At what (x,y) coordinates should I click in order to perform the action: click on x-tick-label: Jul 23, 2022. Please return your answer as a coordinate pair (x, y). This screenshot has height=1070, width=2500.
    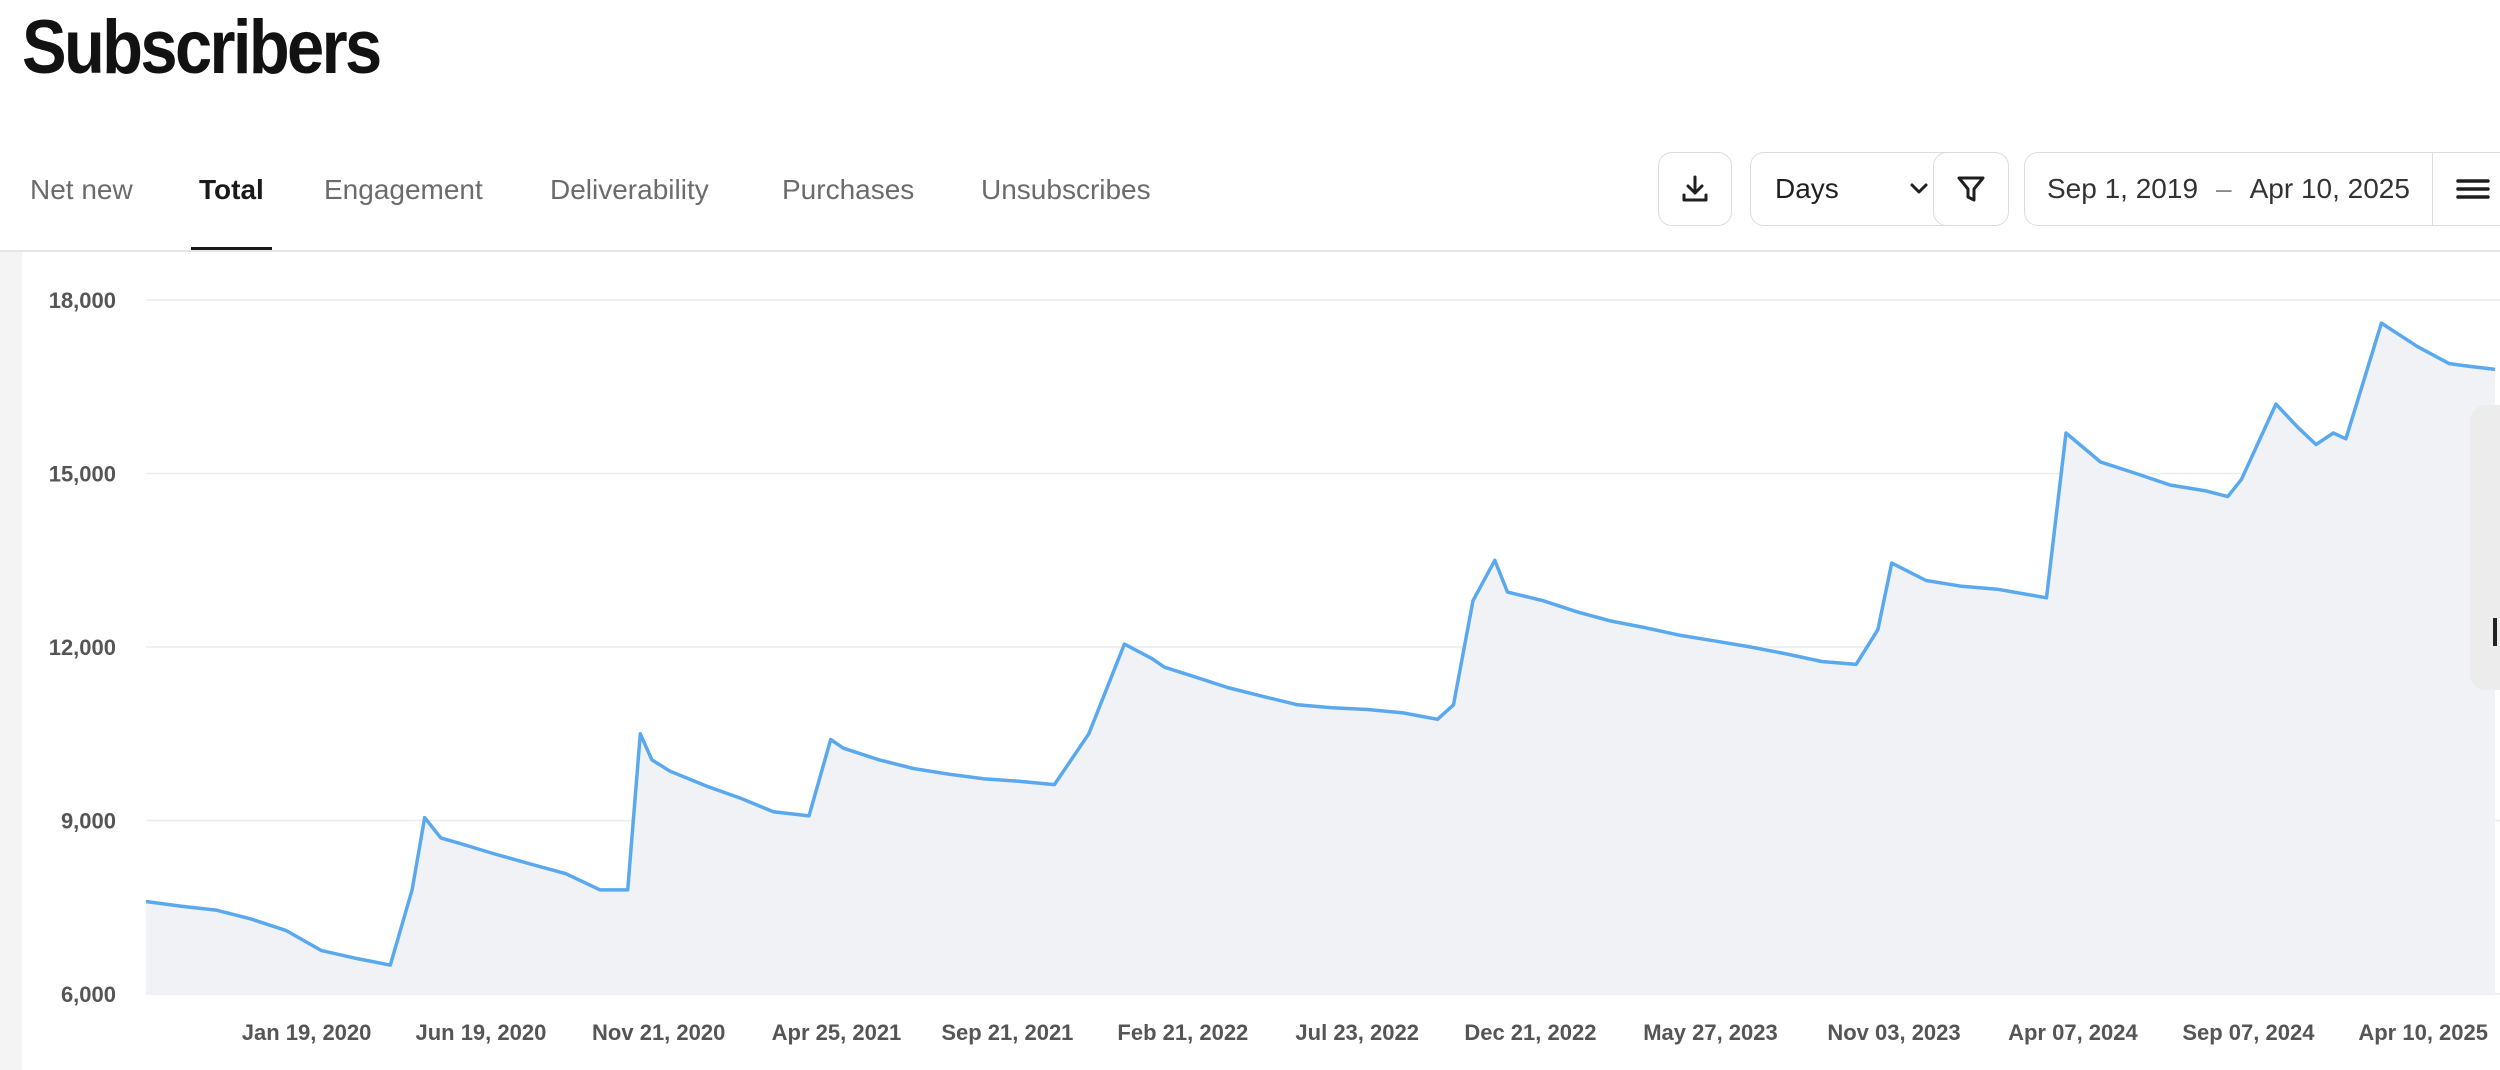
    Looking at the image, I should click on (1357, 1032).